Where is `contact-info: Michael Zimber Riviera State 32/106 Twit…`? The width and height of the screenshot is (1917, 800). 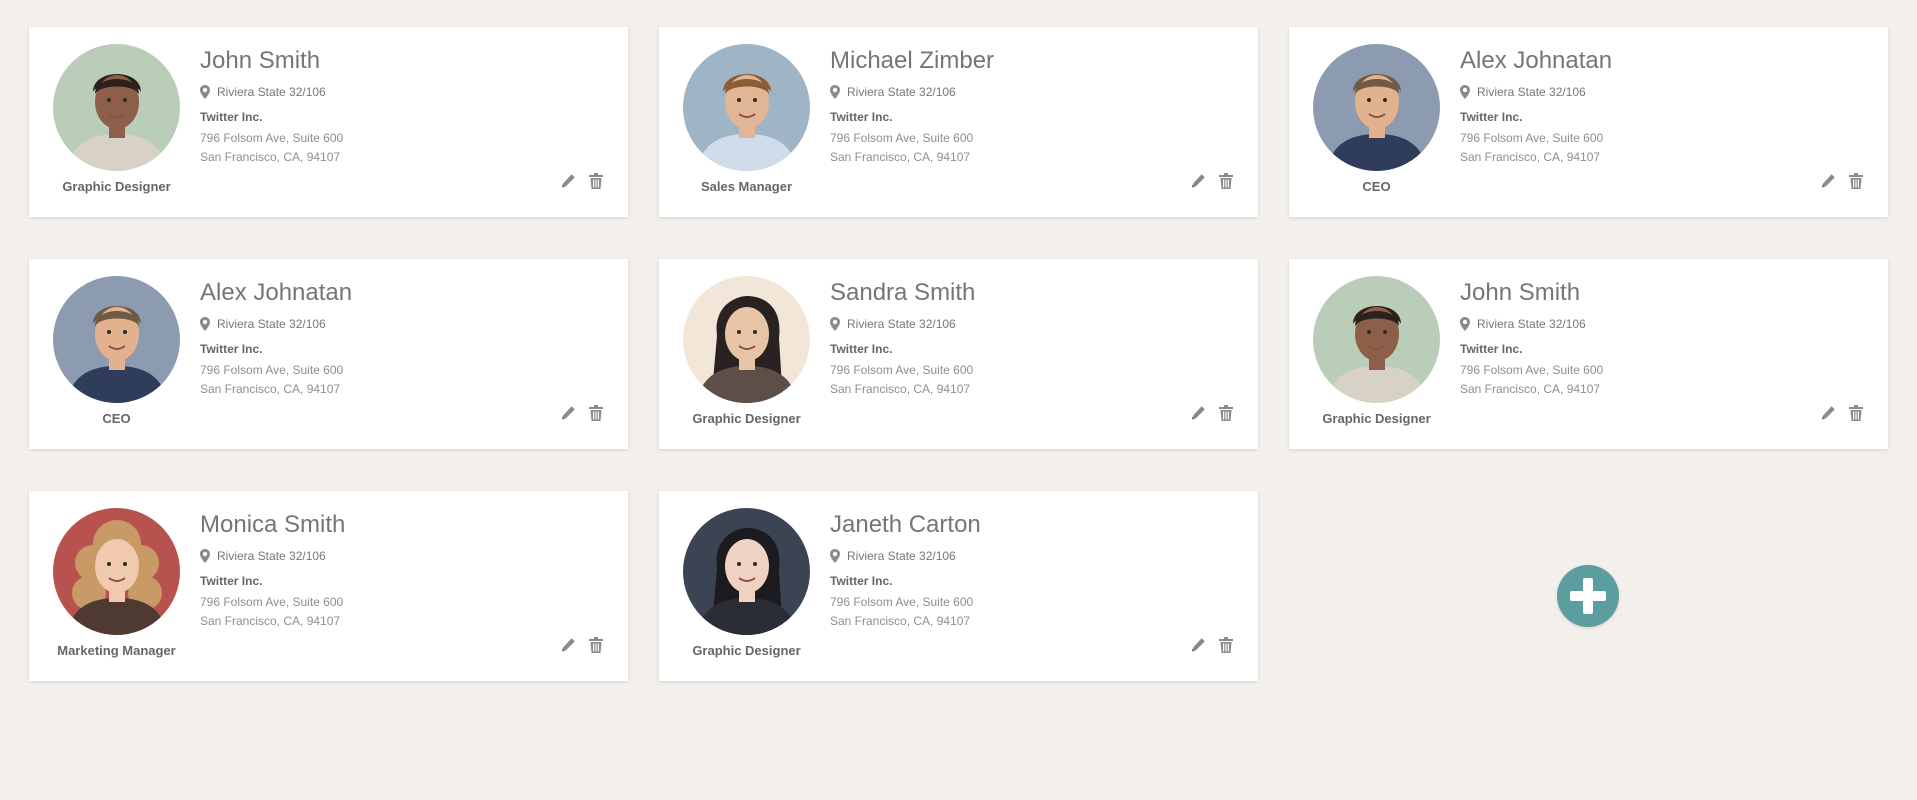 contact-info: Michael Zimber Riviera State 32/106 Twit… is located at coordinates (912, 108).